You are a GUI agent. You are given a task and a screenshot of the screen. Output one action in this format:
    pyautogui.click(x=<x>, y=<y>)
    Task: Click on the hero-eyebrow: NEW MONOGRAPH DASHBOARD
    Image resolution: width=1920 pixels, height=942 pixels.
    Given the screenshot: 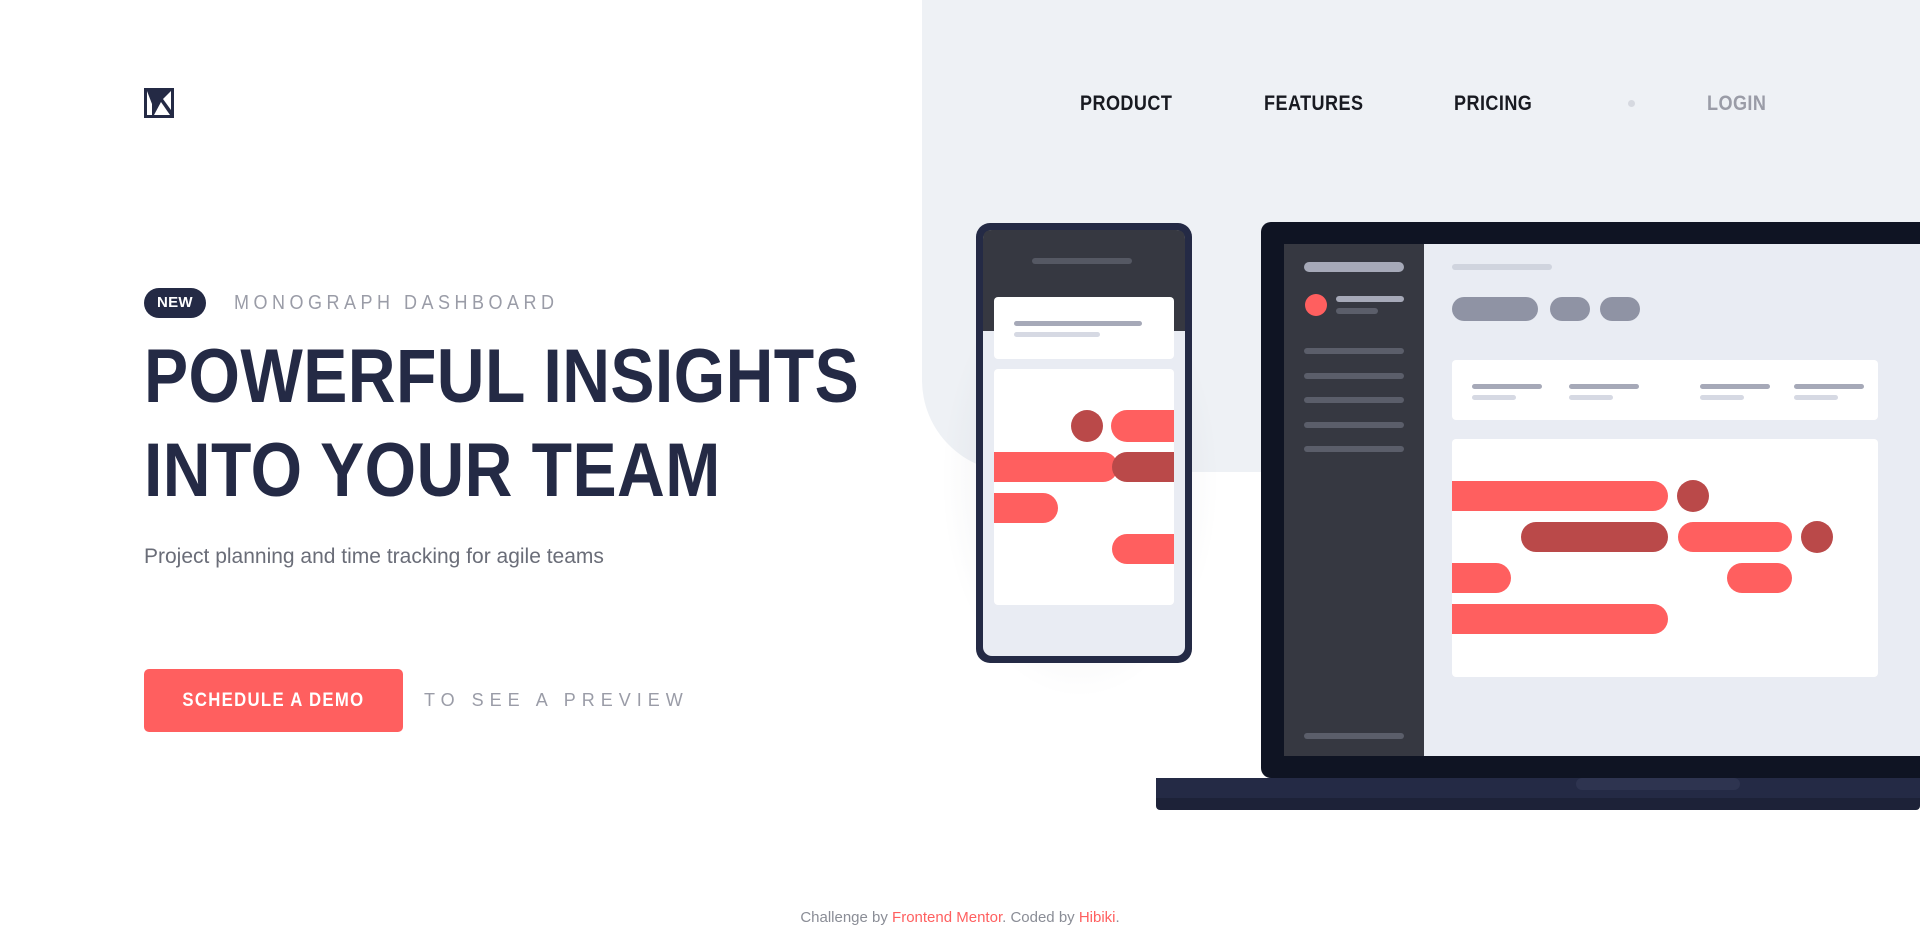 What is the action you would take?
    pyautogui.click(x=369, y=303)
    